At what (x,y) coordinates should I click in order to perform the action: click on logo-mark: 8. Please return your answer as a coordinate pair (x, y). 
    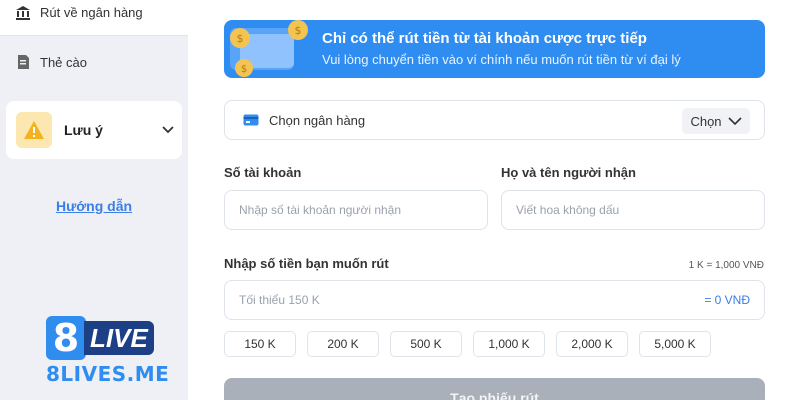
    Looking at the image, I should click on (66, 338).